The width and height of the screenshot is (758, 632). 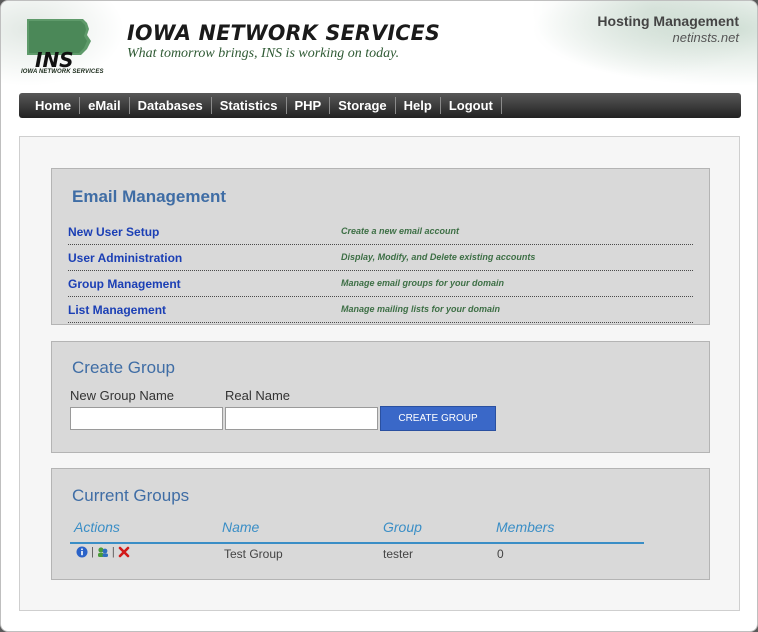 I want to click on group-row-name: Test Group, so click(x=253, y=554).